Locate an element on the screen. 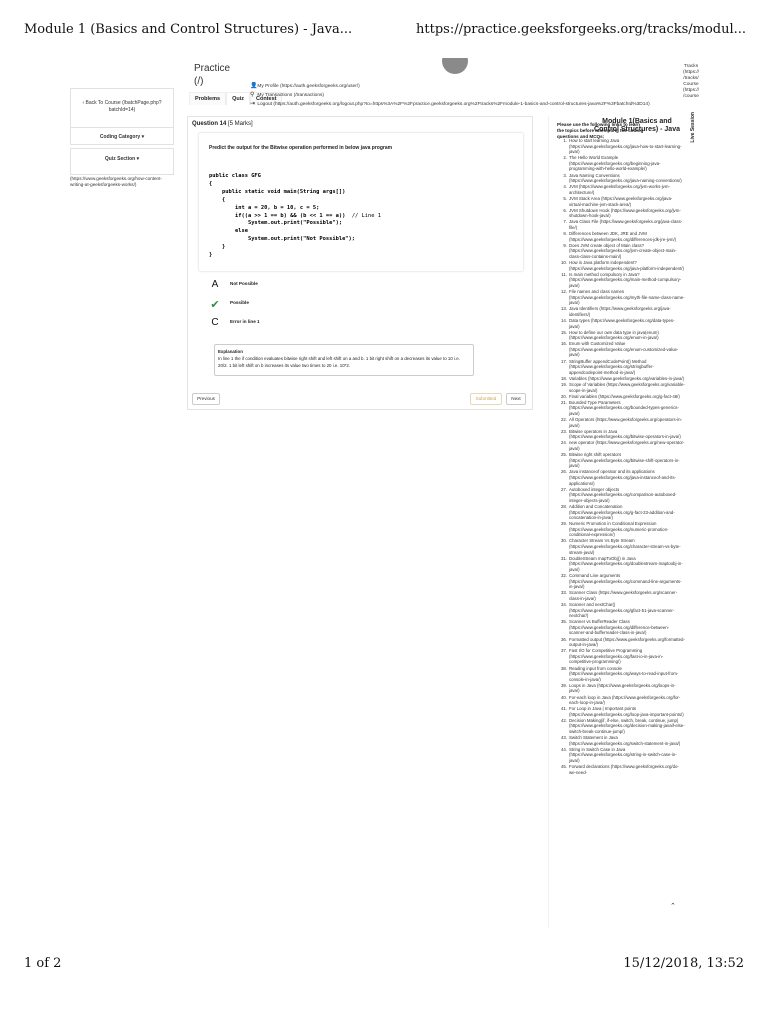 The width and height of the screenshot is (768, 1024). scroll-to-top-icon: ⌃ is located at coordinates (673, 906).